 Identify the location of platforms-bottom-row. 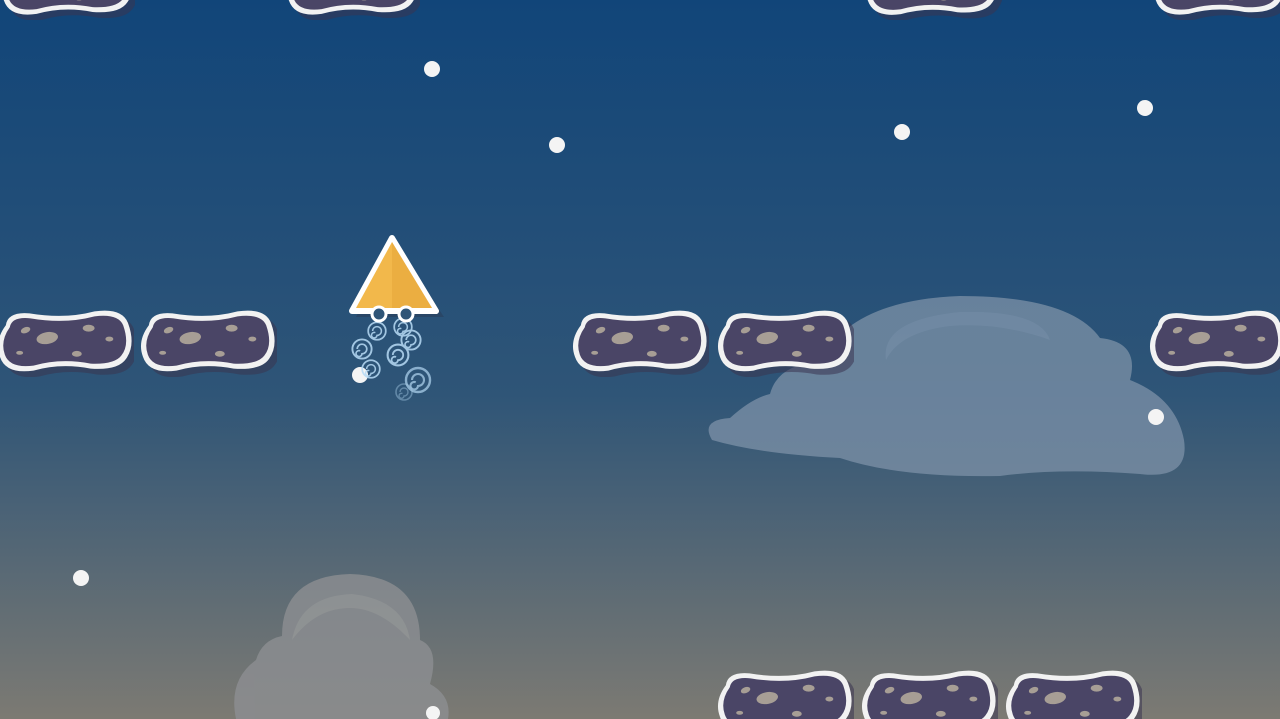
(929, 694).